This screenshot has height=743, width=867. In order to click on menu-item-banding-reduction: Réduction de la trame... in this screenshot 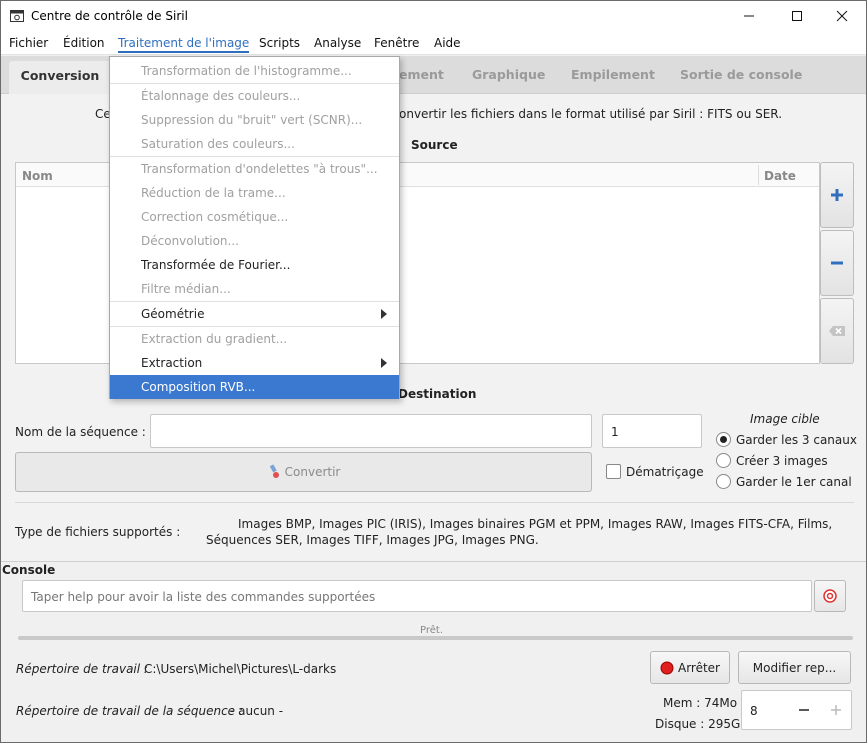, I will do `click(254, 193)`.